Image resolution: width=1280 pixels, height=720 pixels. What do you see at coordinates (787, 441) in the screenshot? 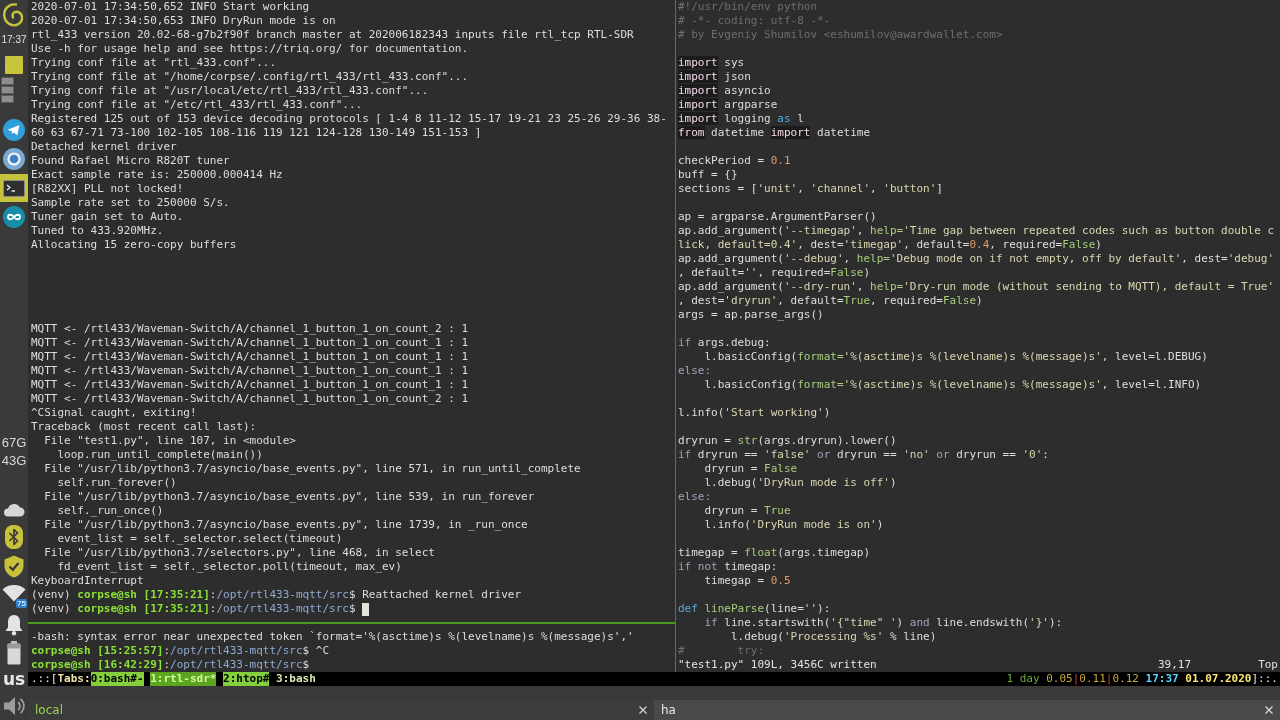
I see `code-line: dryrun = str(args.dryrun).lower()` at bounding box center [787, 441].